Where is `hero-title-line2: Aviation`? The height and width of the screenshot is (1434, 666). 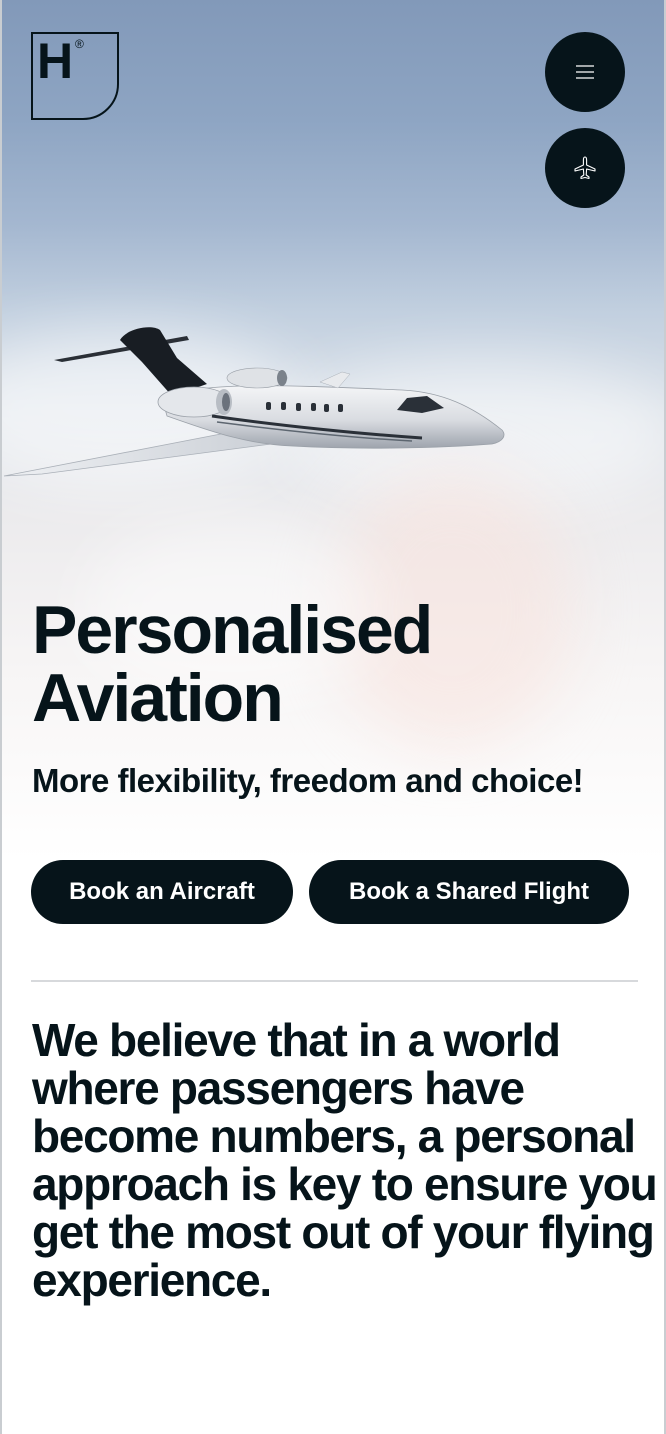 hero-title-line2: Aviation is located at coordinates (158, 698).